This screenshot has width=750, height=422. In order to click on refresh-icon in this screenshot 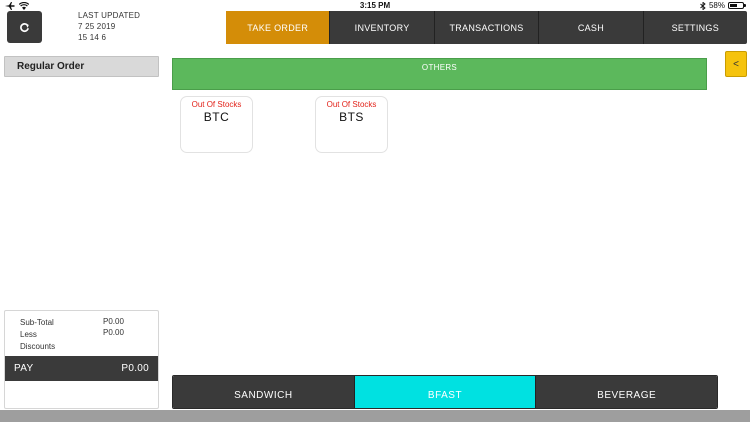, I will do `click(24, 27)`.